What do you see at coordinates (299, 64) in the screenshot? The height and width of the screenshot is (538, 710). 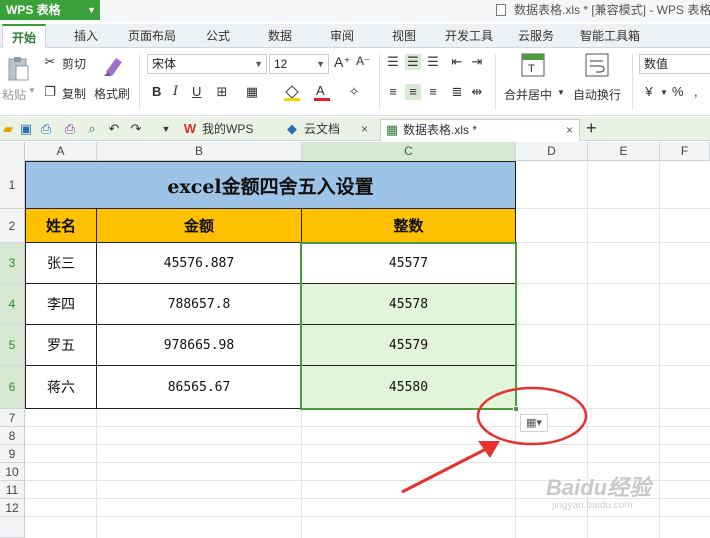 I see `font-size-select: 12 ▼` at bounding box center [299, 64].